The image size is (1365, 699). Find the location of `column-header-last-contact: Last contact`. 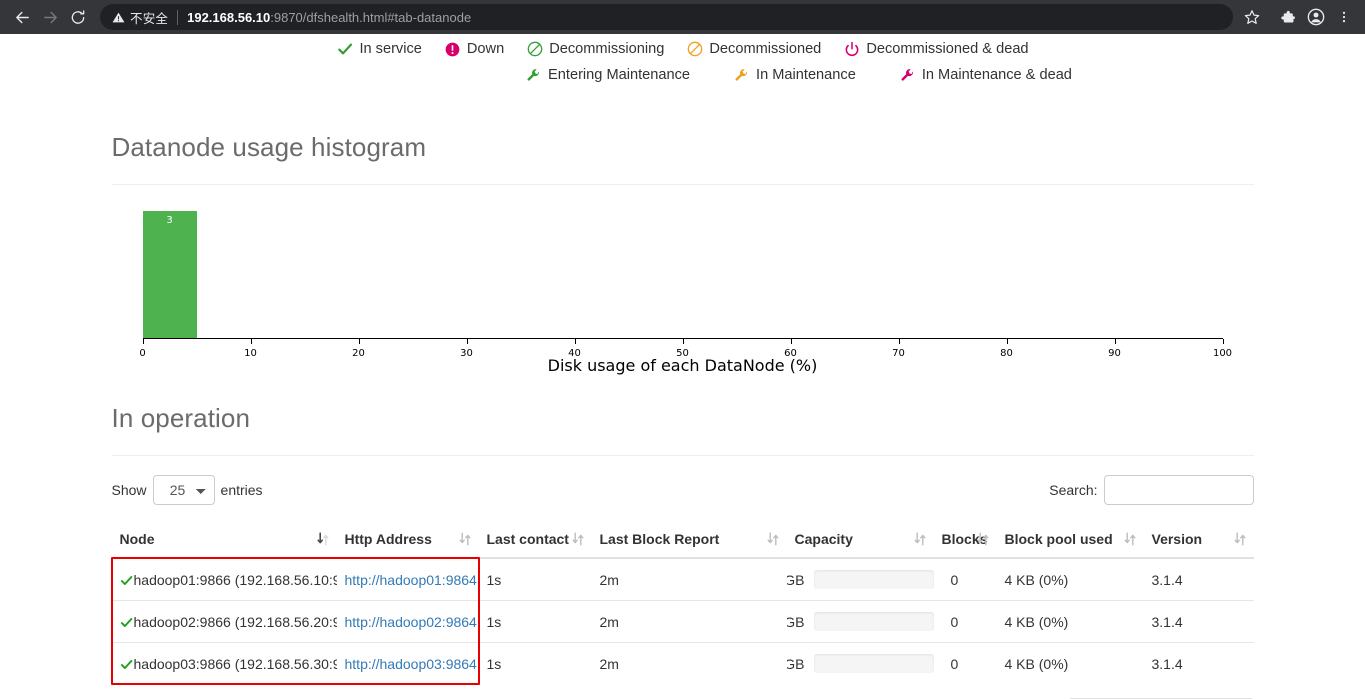

column-header-last-contact: Last contact is located at coordinates (535, 542).